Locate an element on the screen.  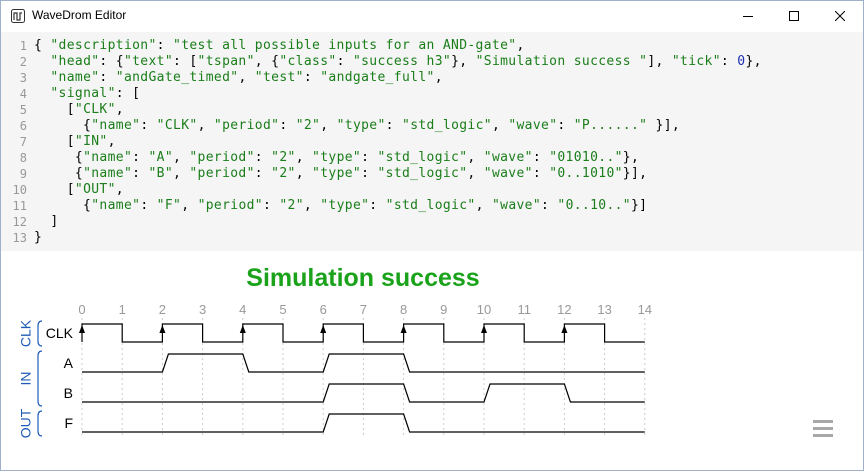
line-number: 12 is located at coordinates (19, 222).